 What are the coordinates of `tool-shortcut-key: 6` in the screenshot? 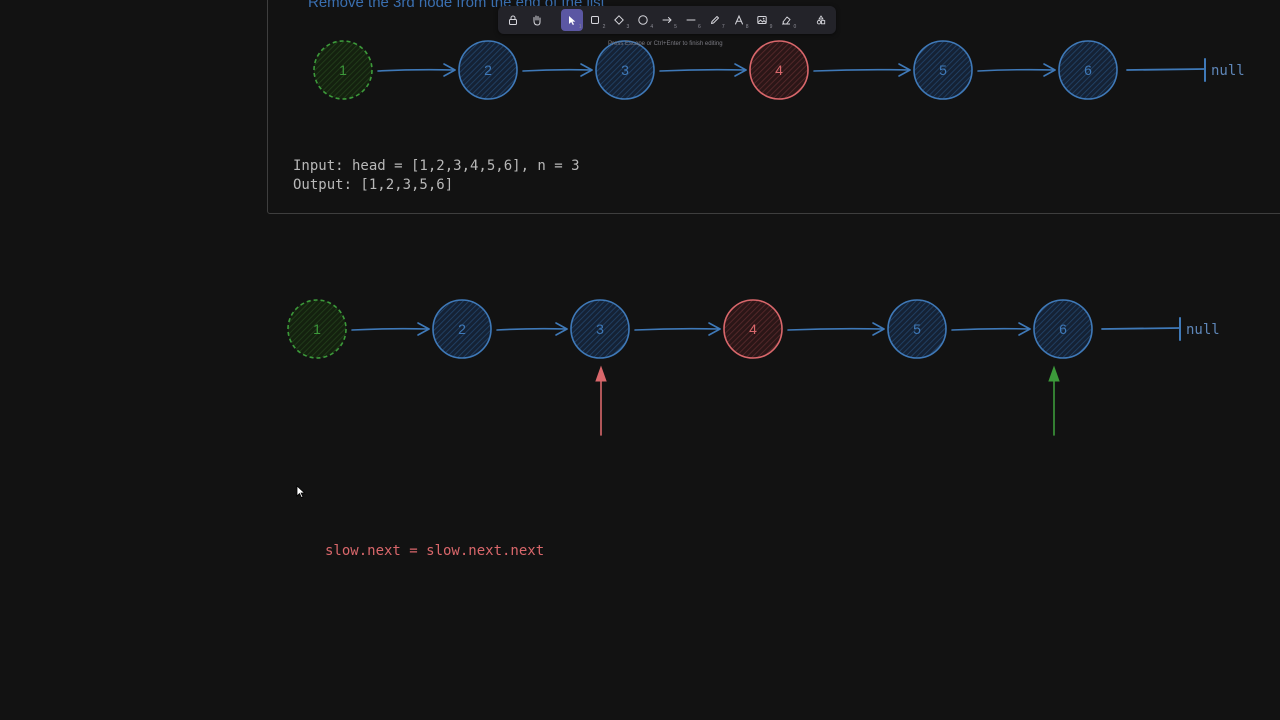 It's located at (699, 27).